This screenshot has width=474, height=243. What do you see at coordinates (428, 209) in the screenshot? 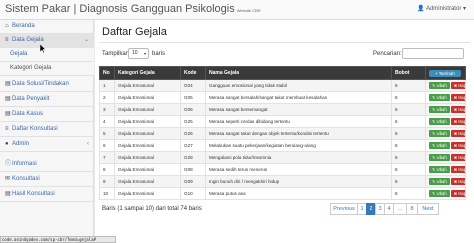
I see `next-page-button: Next` at bounding box center [428, 209].